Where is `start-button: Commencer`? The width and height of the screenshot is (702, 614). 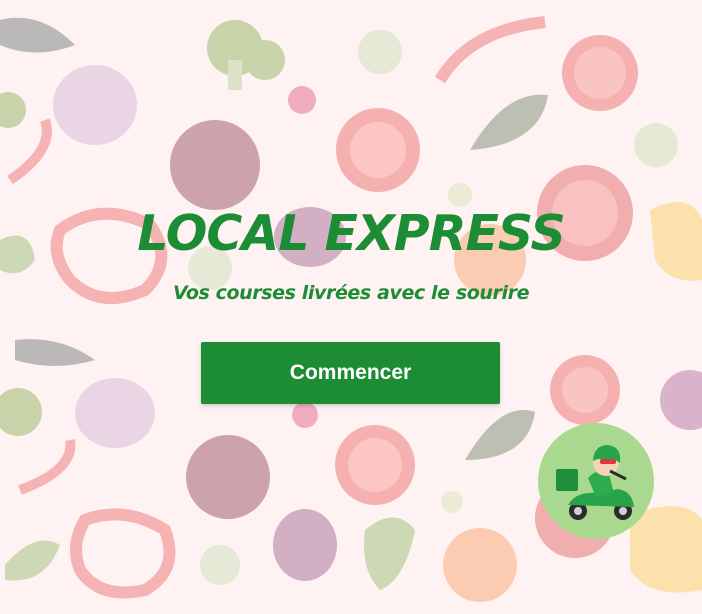 start-button: Commencer is located at coordinates (350, 373).